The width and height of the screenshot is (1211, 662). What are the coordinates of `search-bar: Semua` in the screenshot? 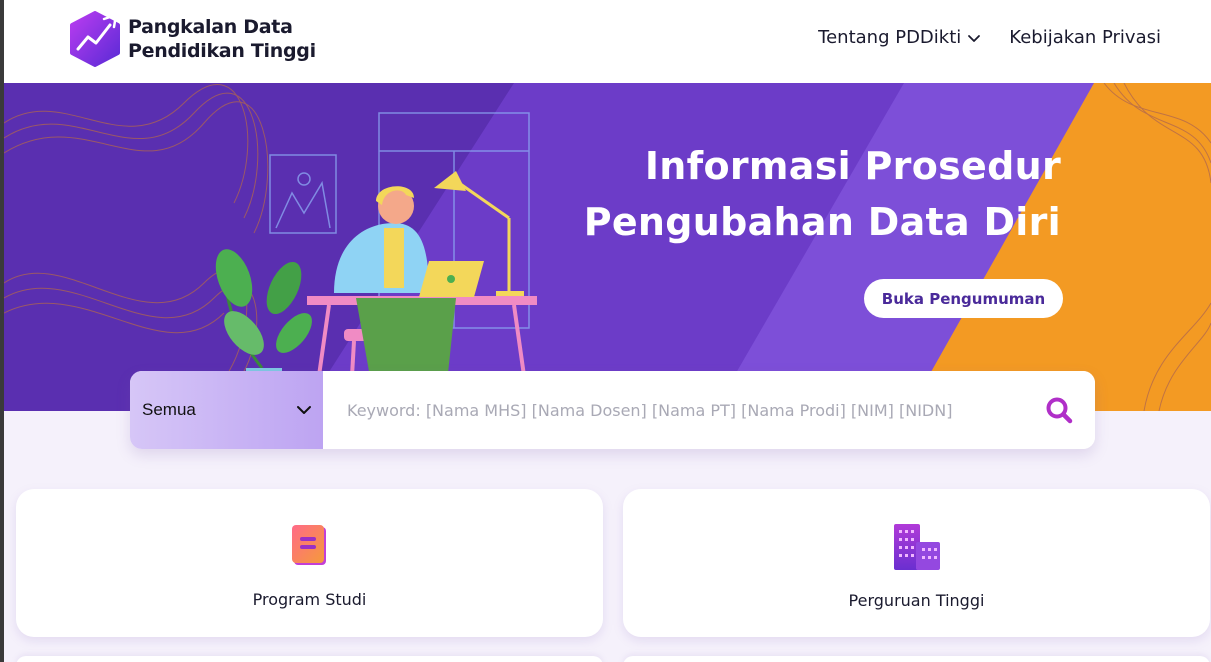 It's located at (612, 410).